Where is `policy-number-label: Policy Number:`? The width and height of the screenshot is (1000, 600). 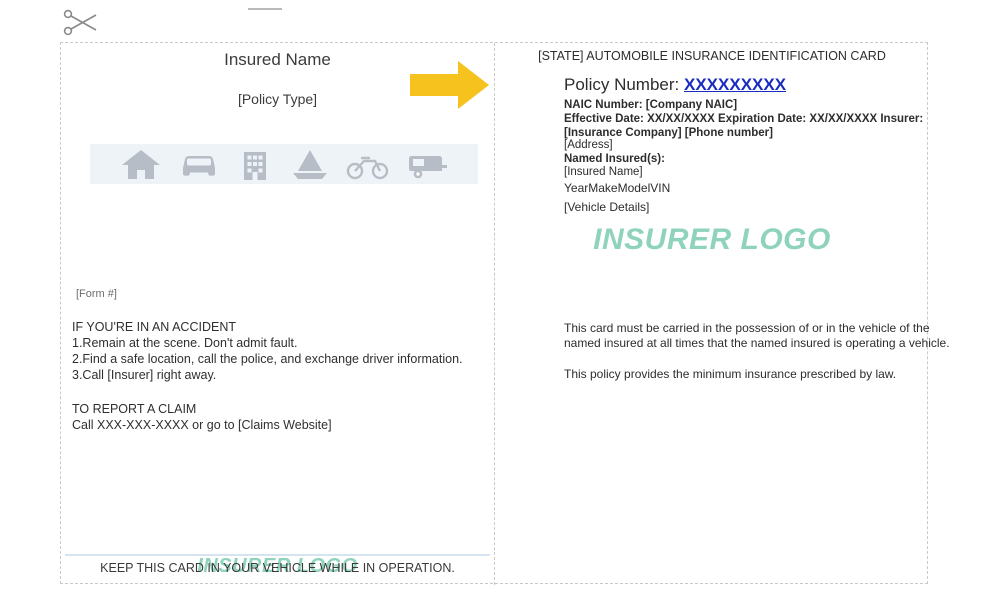
policy-number-label: Policy Number: is located at coordinates (622, 84).